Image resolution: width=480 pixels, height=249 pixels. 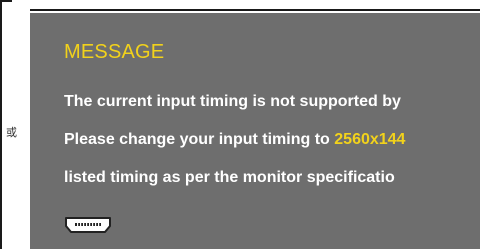 What do you see at coordinates (370, 139) in the screenshot?
I see `supported-timing-value: 2560x144` at bounding box center [370, 139].